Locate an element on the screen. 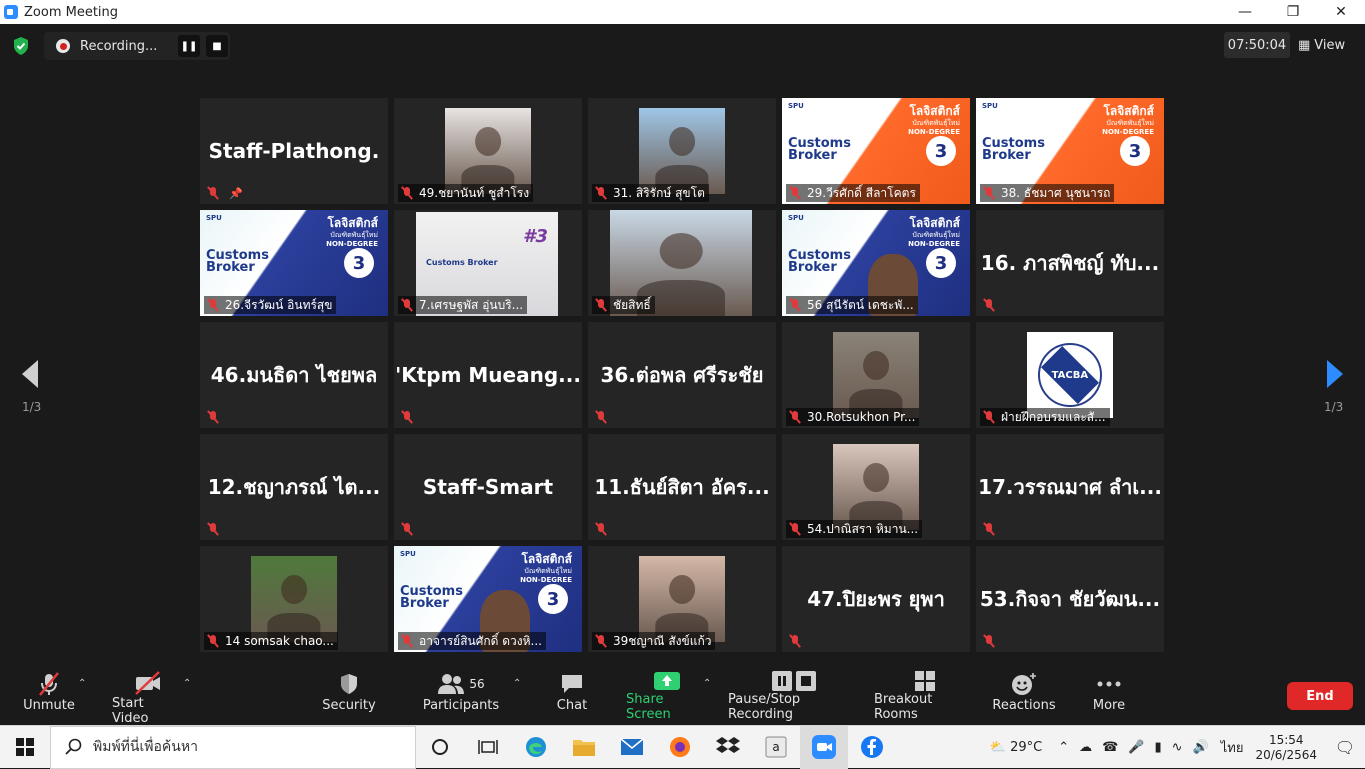 The width and height of the screenshot is (1365, 769). participants-chevron-icon: ⌃ is located at coordinates (517, 683).